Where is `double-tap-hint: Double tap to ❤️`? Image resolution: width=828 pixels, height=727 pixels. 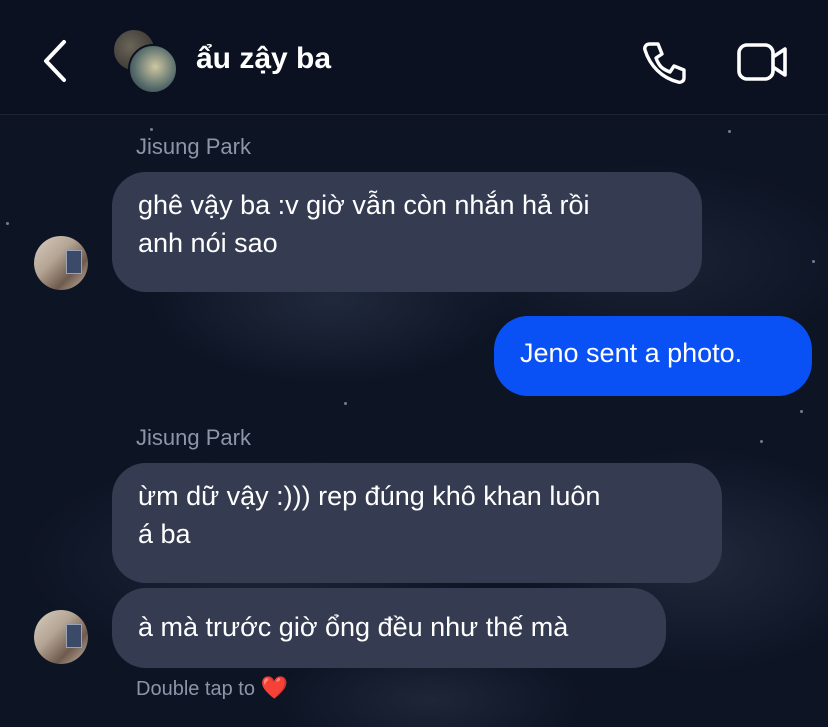 double-tap-hint: Double tap to ❤️ is located at coordinates (212, 688).